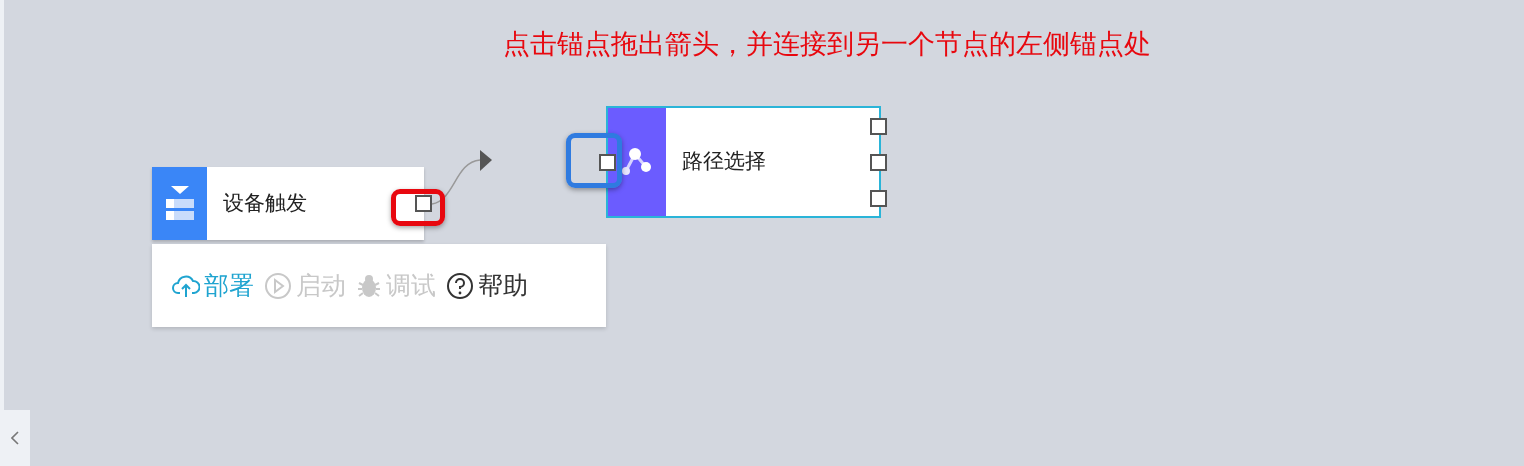 This screenshot has width=1524, height=466. Describe the element at coordinates (461, 177) in the screenshot. I see `connector-arrow` at that location.